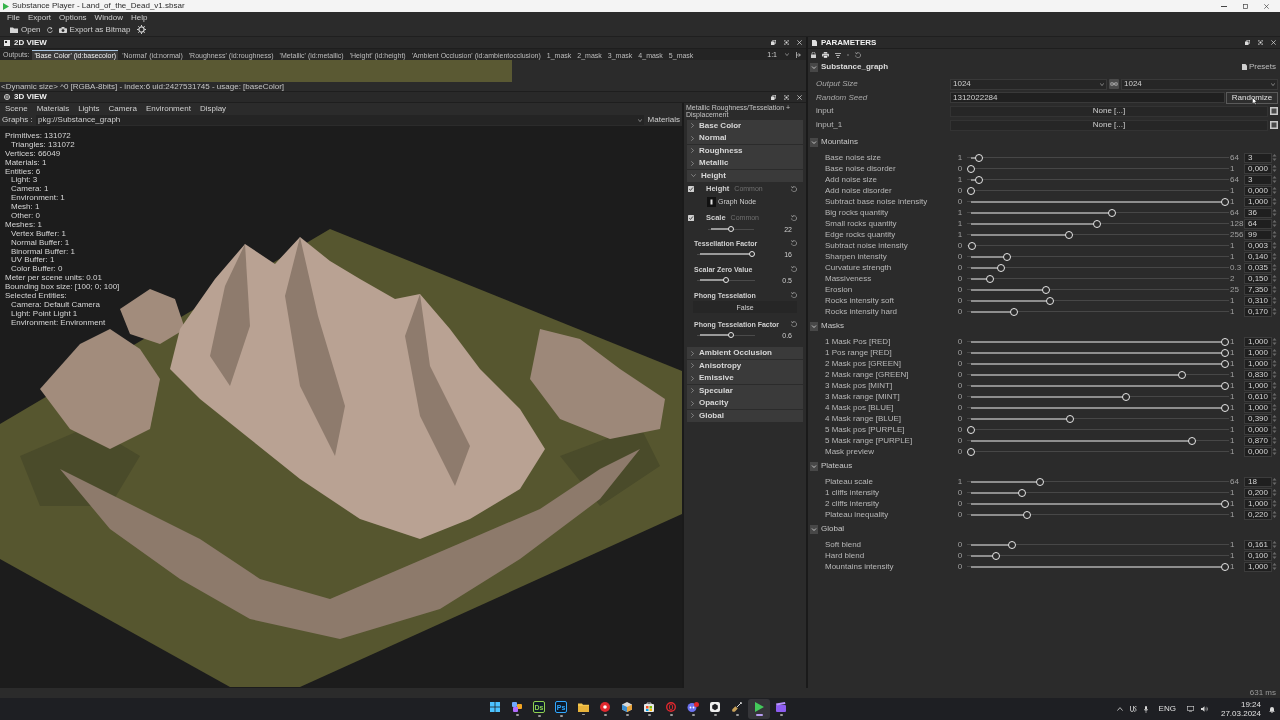 The image size is (1280, 720). Describe the element at coordinates (1258, 256) in the screenshot. I see `value-field: 0,140` at that location.